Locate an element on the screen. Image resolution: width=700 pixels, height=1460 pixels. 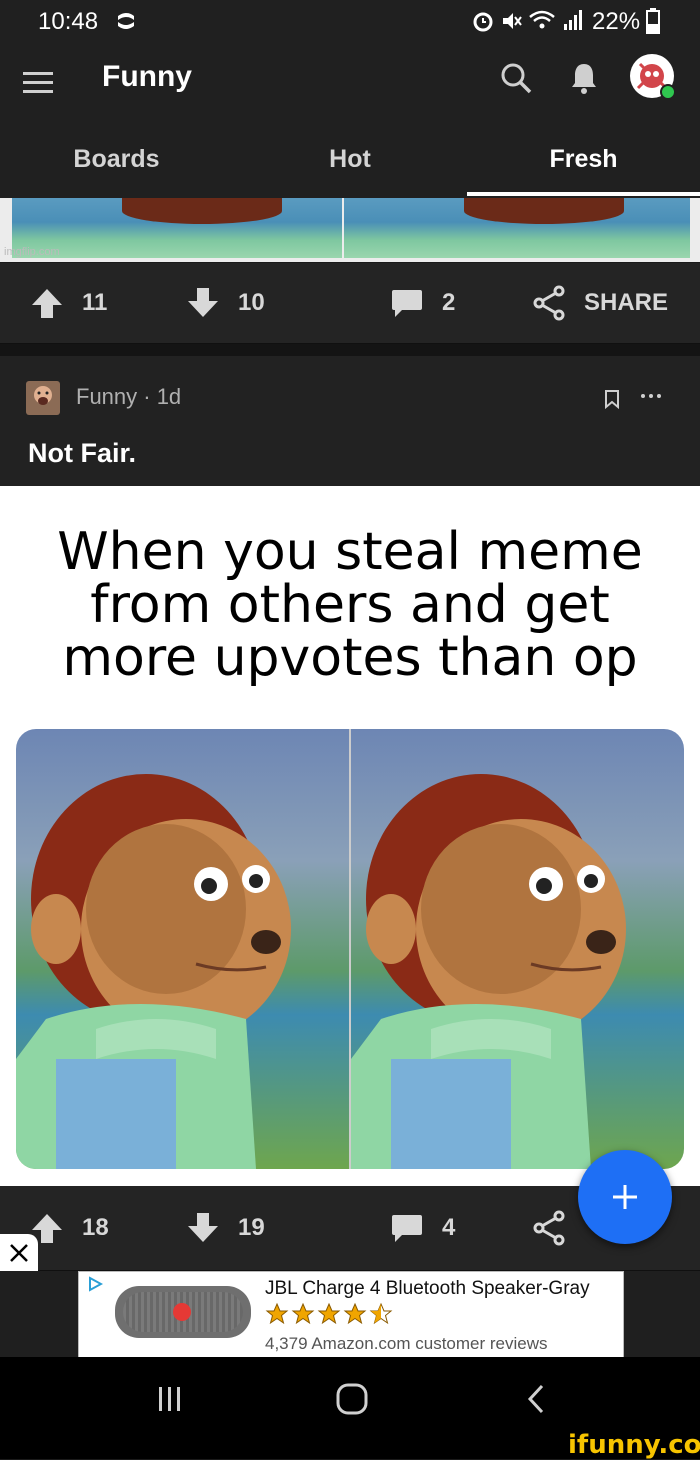
post-title: Not Fair. is located at coordinates (82, 453).